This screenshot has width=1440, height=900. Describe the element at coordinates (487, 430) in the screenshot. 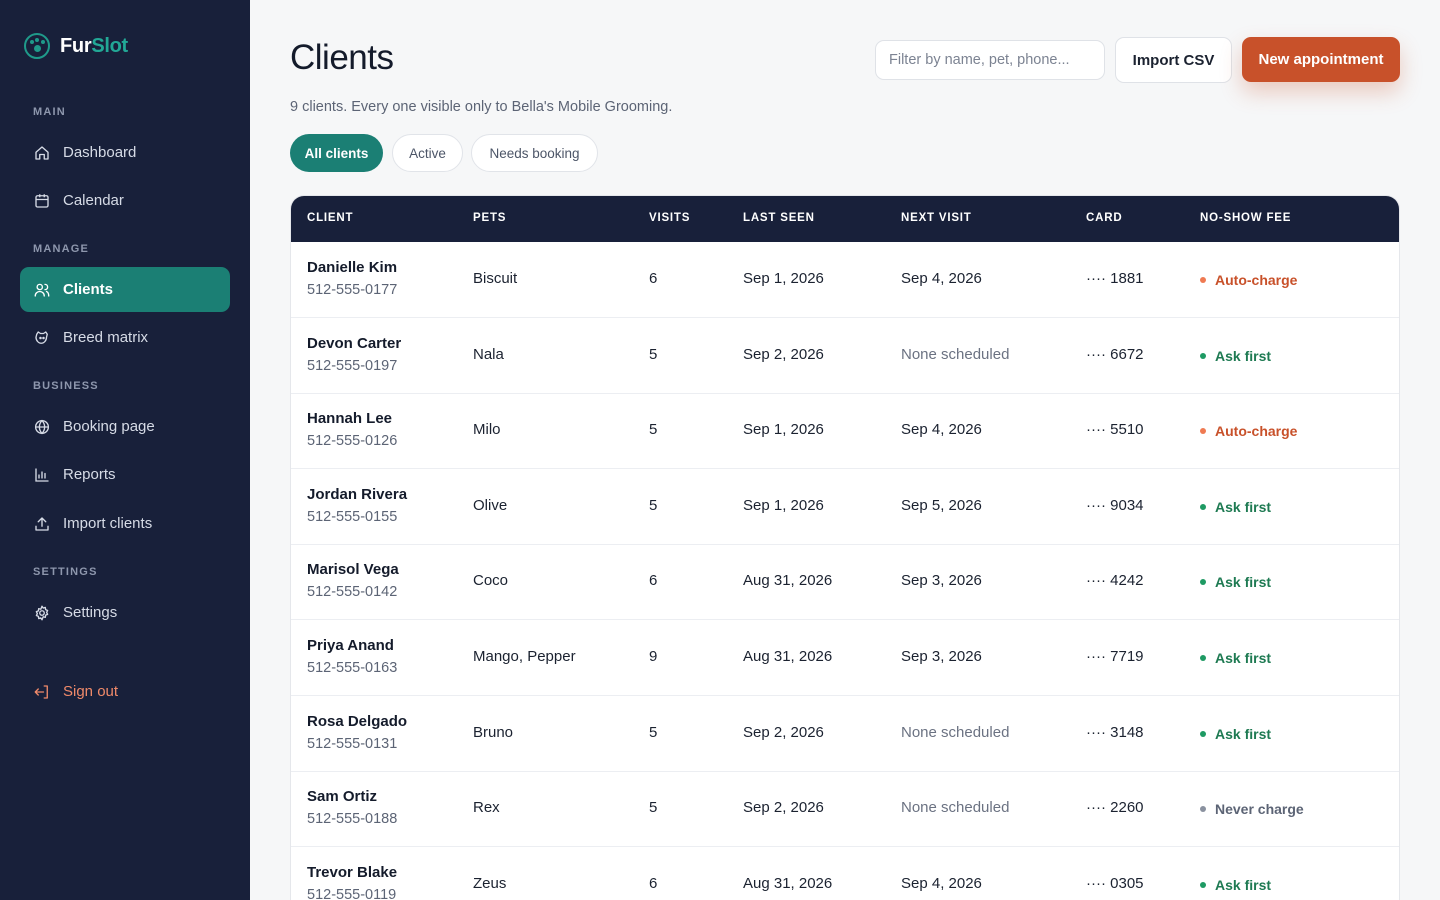

I see `pets-cell: Milo` at that location.